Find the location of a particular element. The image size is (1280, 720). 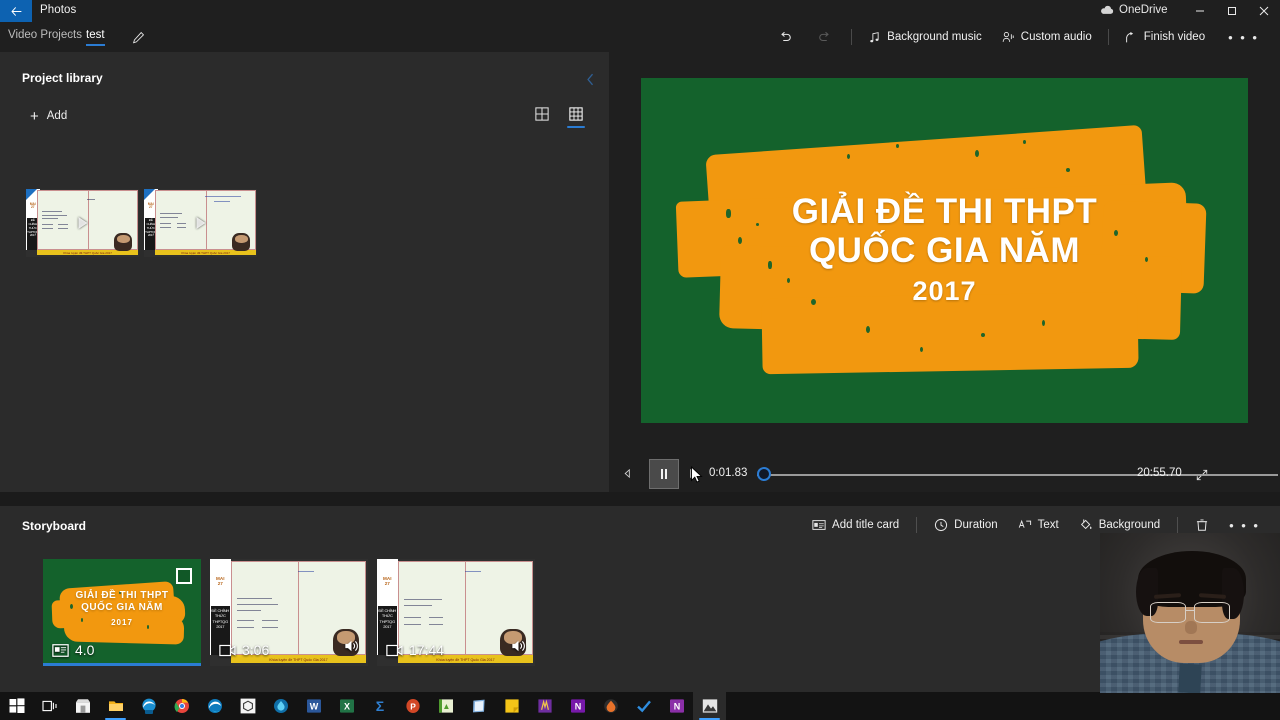

more-options-button: • • • is located at coordinates (1243, 37).